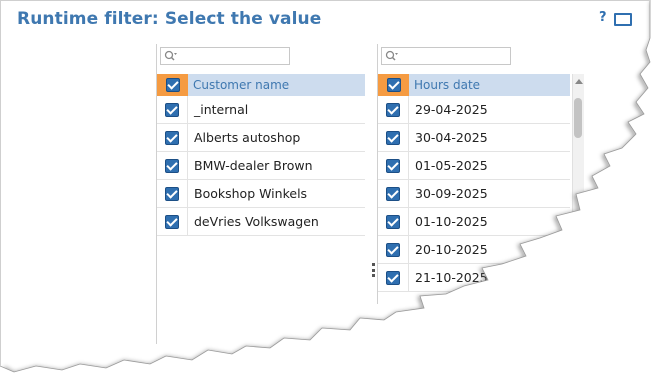 This screenshot has width=657, height=377. I want to click on item-label: _internal, so click(221, 109).